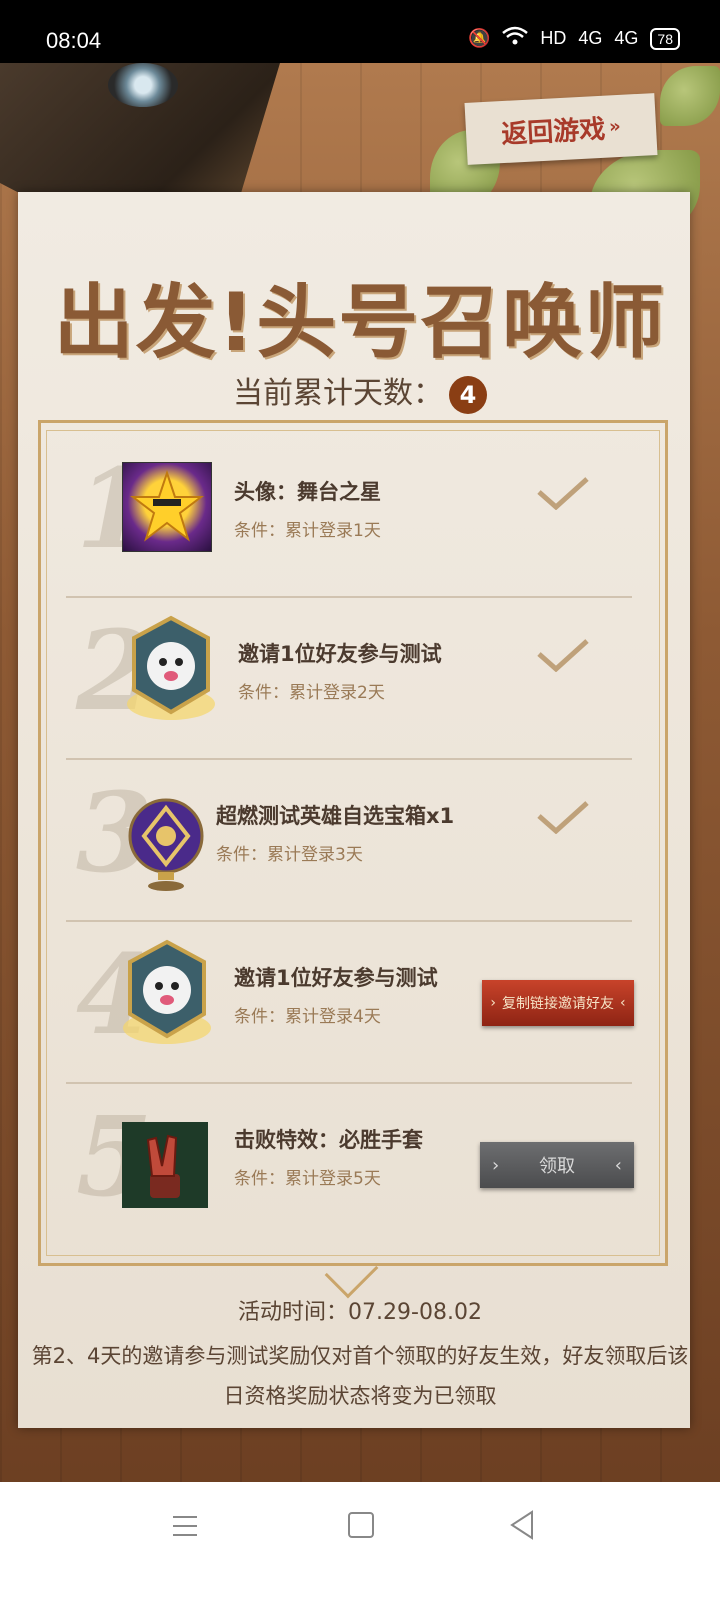 This screenshot has height=1600, width=720. I want to click on reward-condition: 条件：累计登录5天, so click(307, 1179).